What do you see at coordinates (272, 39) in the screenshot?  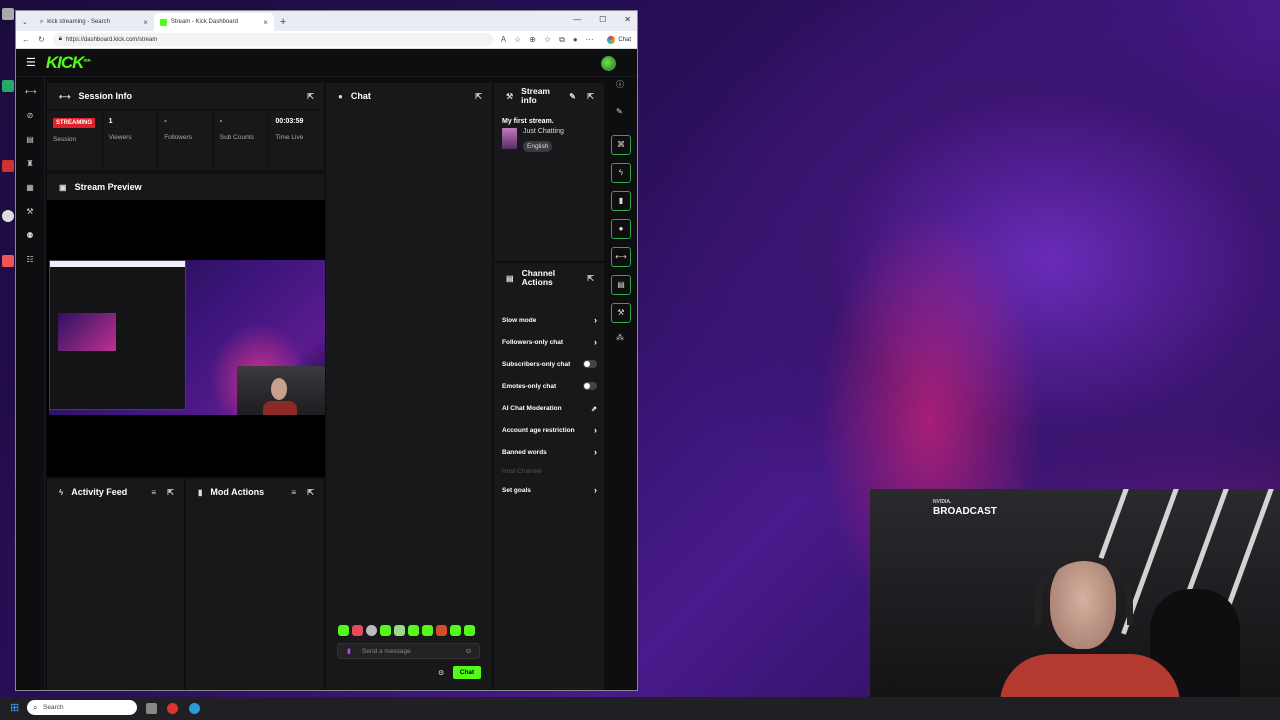 I see `address-bar: 🔒︎ https://dashboard.kick.com/stream` at bounding box center [272, 39].